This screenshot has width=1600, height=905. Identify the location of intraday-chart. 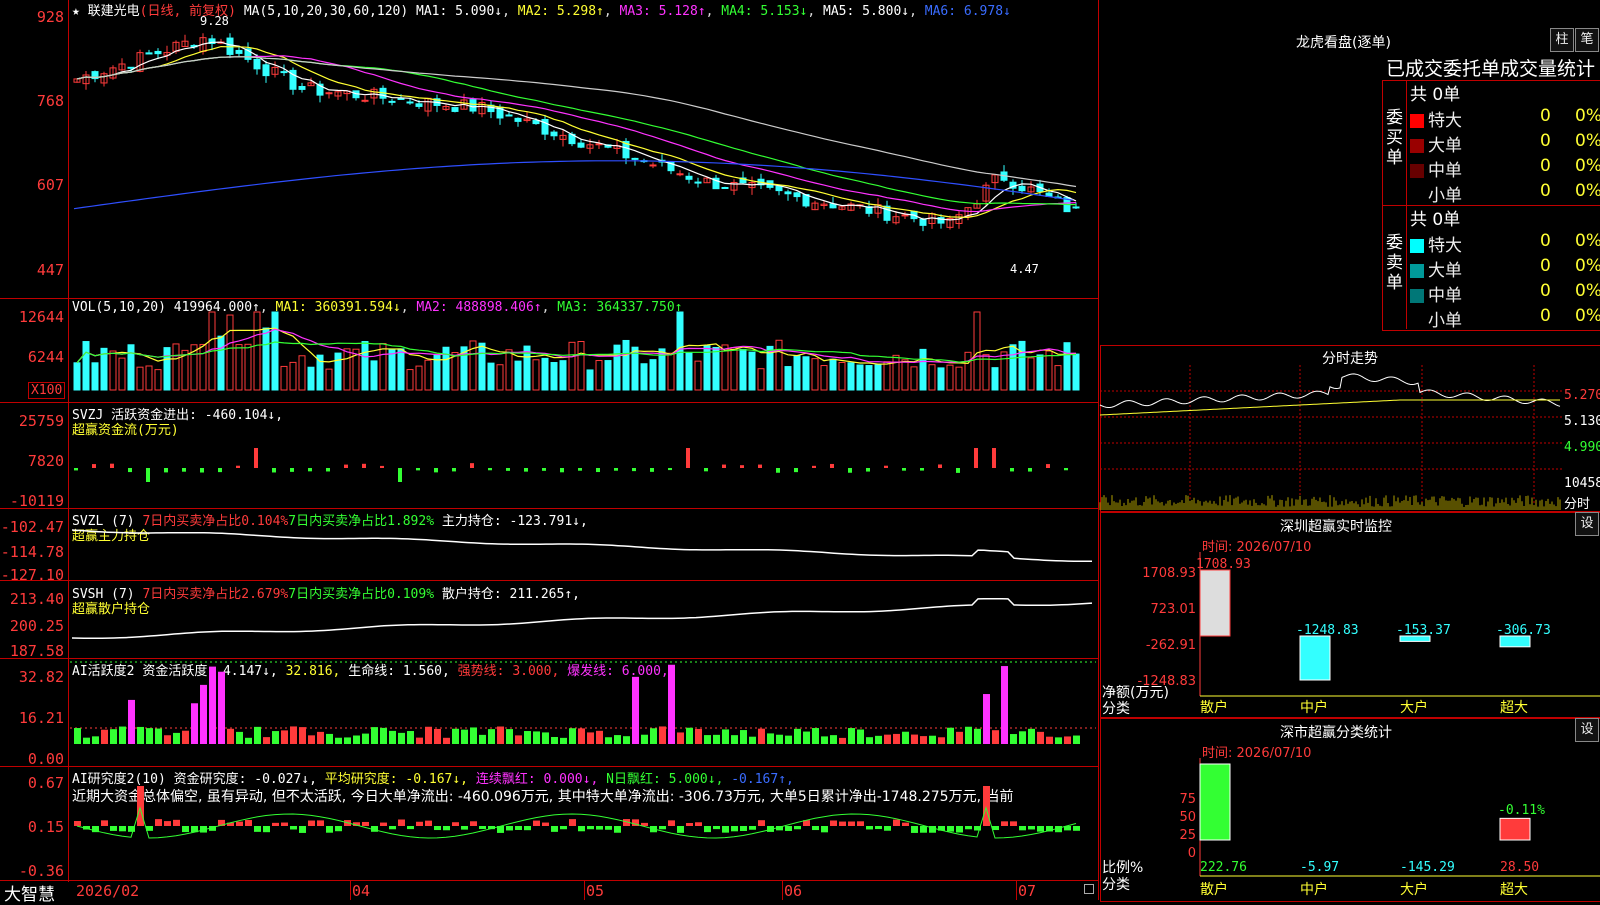
(1330, 437).